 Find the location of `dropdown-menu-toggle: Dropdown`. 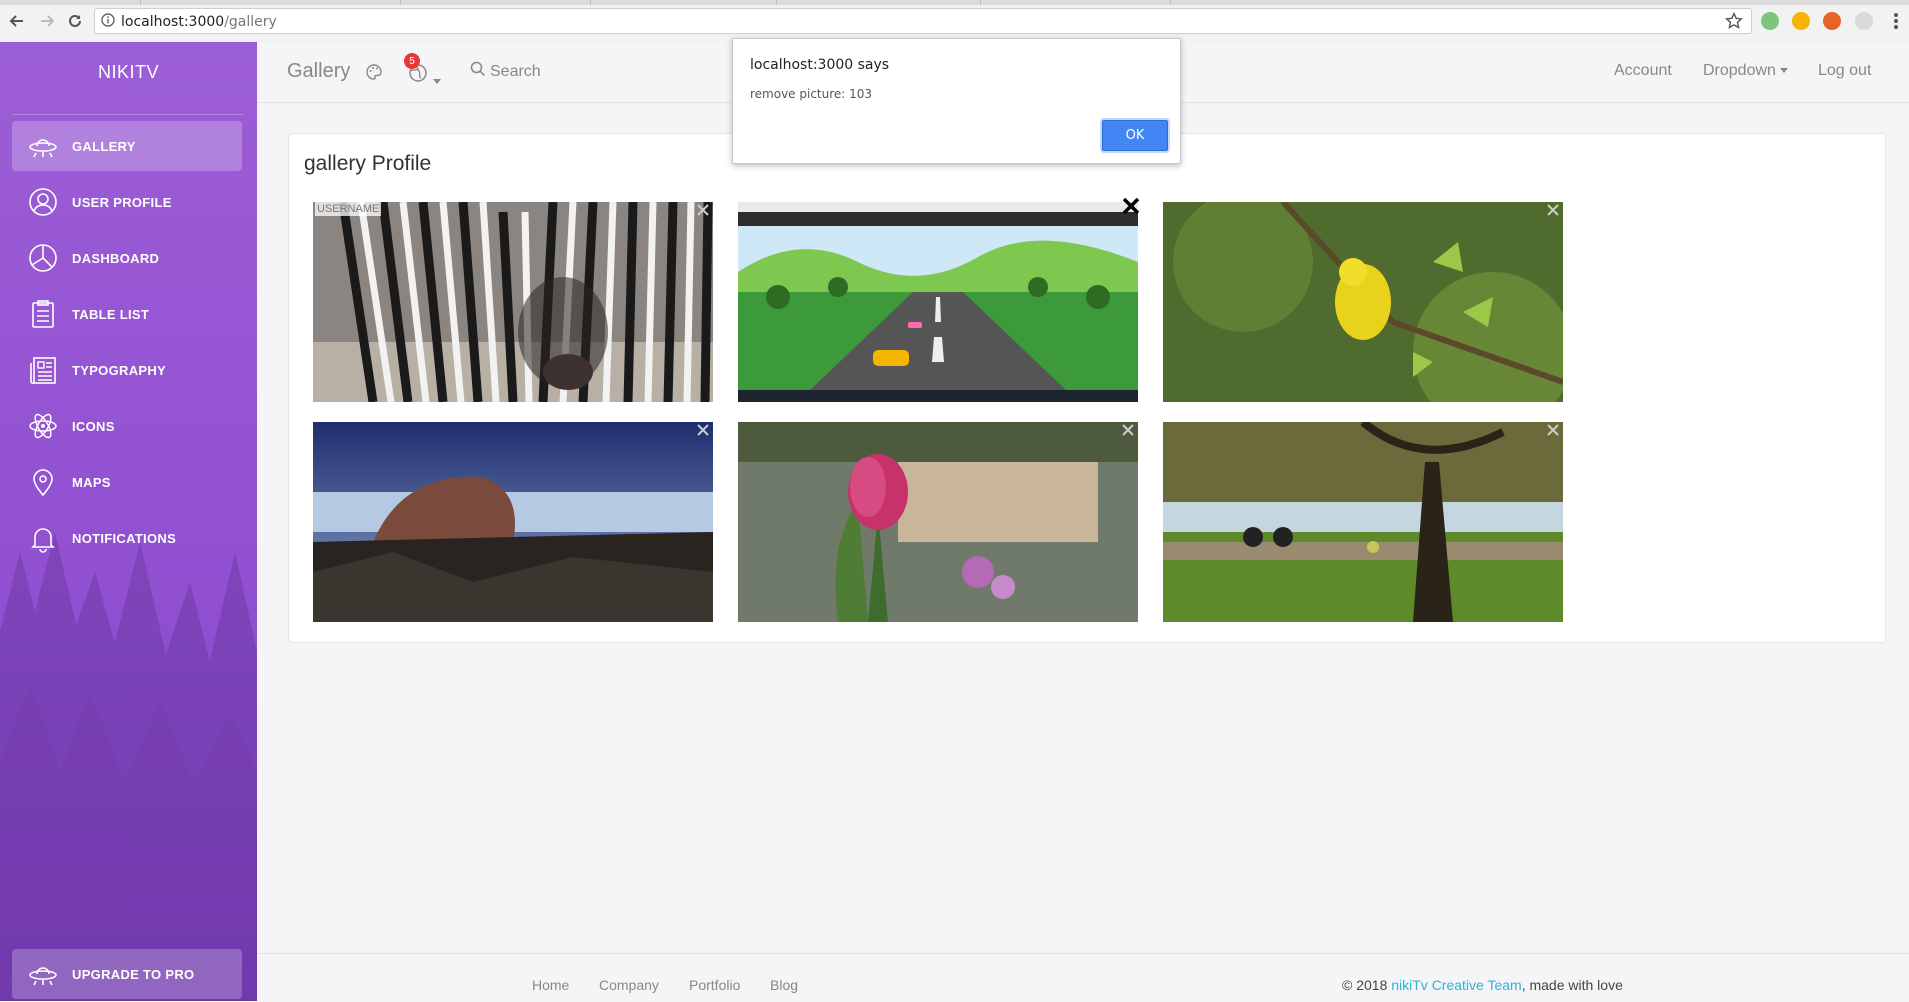

dropdown-menu-toggle: Dropdown is located at coordinates (1746, 71).